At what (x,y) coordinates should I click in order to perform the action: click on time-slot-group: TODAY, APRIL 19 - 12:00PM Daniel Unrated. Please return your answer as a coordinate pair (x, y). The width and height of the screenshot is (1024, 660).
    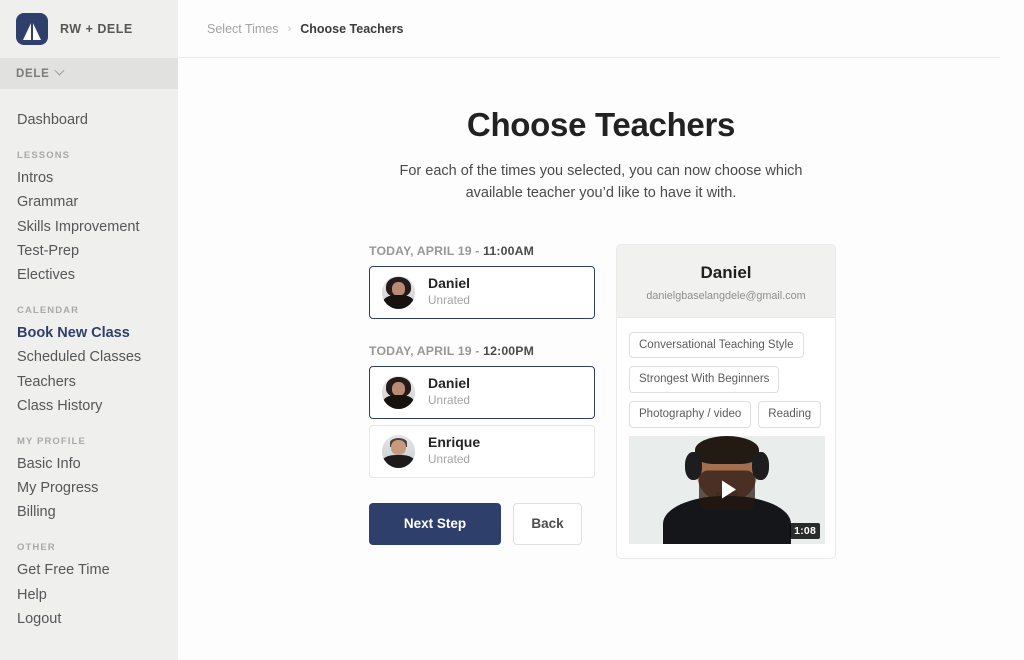
    Looking at the image, I should click on (482, 411).